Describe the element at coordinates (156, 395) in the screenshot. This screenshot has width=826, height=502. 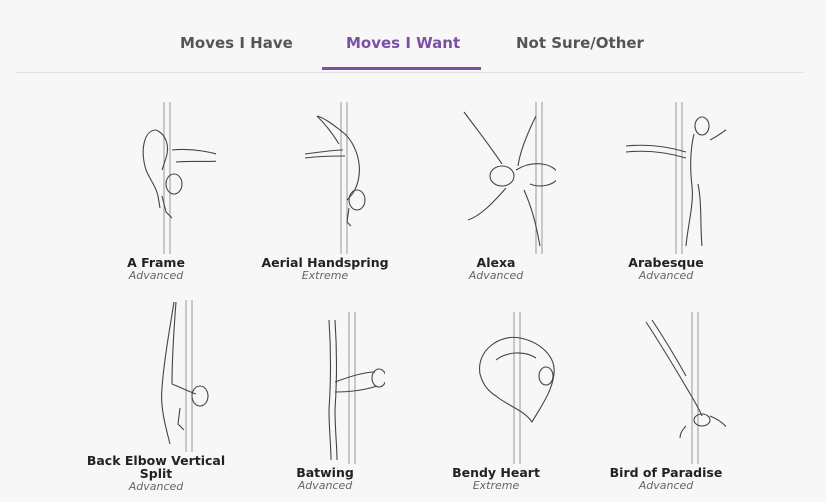
I see `move-card-back-elbow-vertical-split: Back Elbow Vertical Split Advanced` at that location.